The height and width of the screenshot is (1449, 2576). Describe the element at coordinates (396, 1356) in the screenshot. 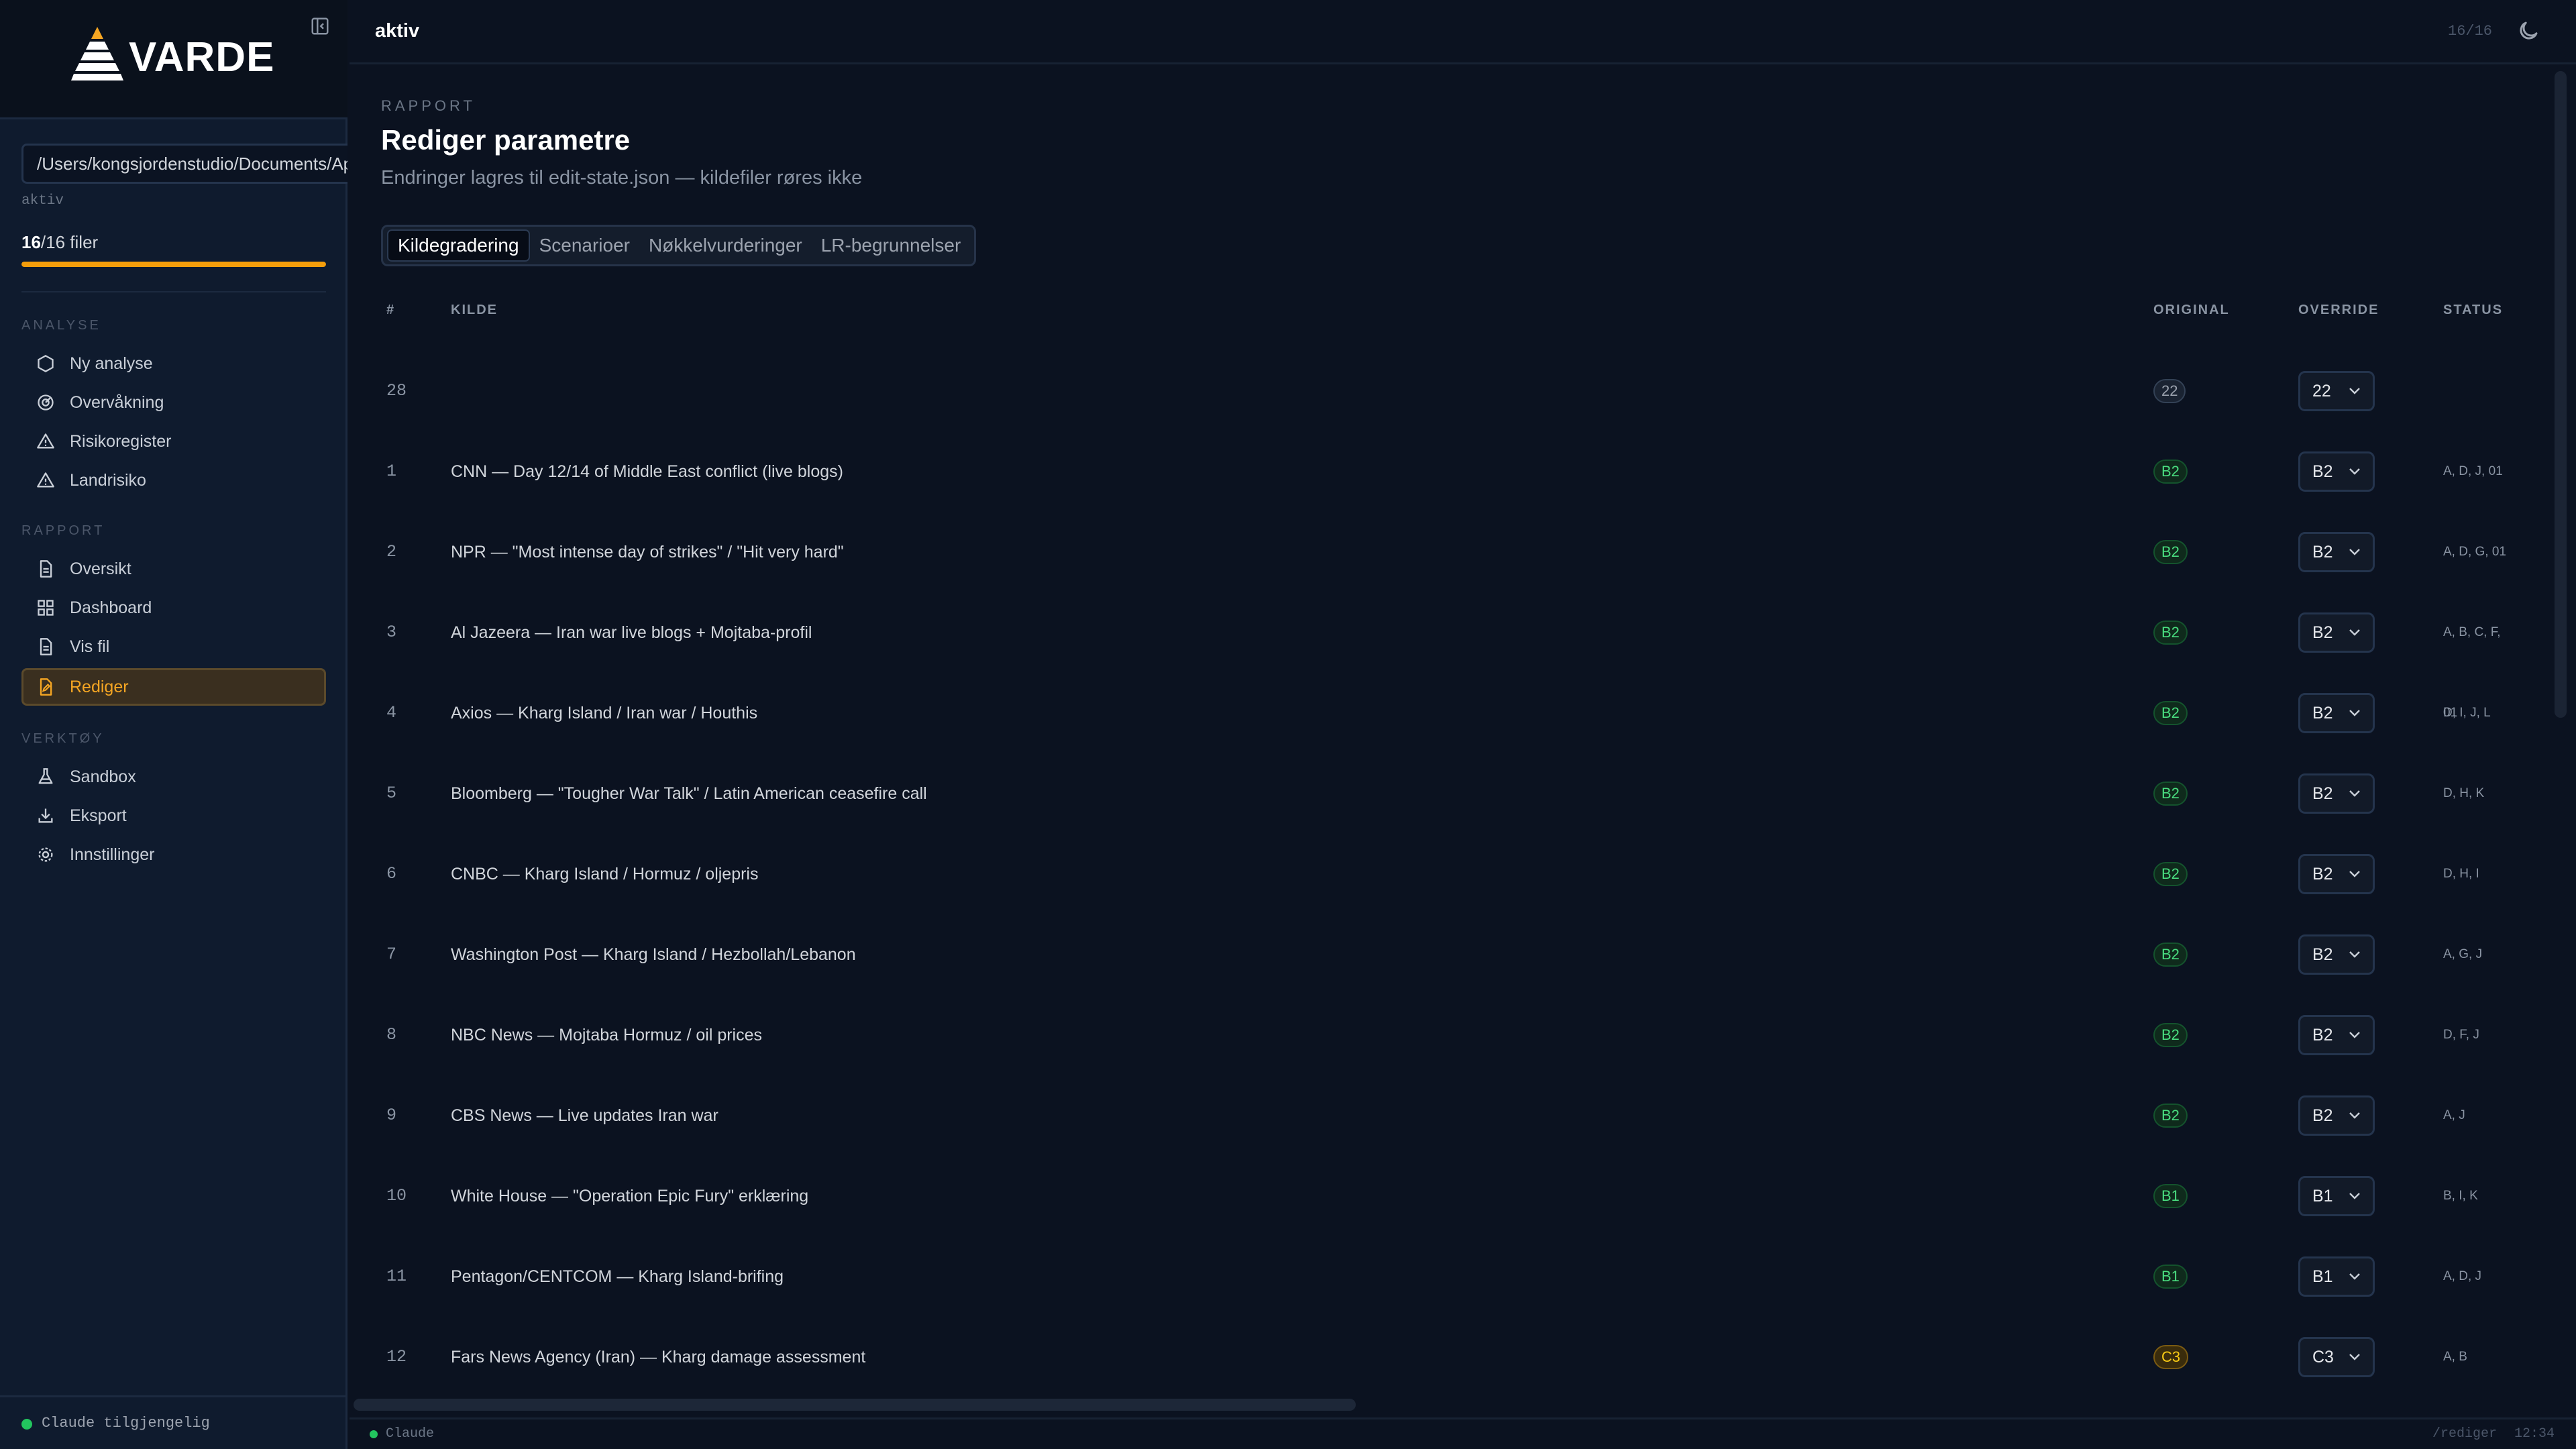

I see `row-number: 12` at that location.